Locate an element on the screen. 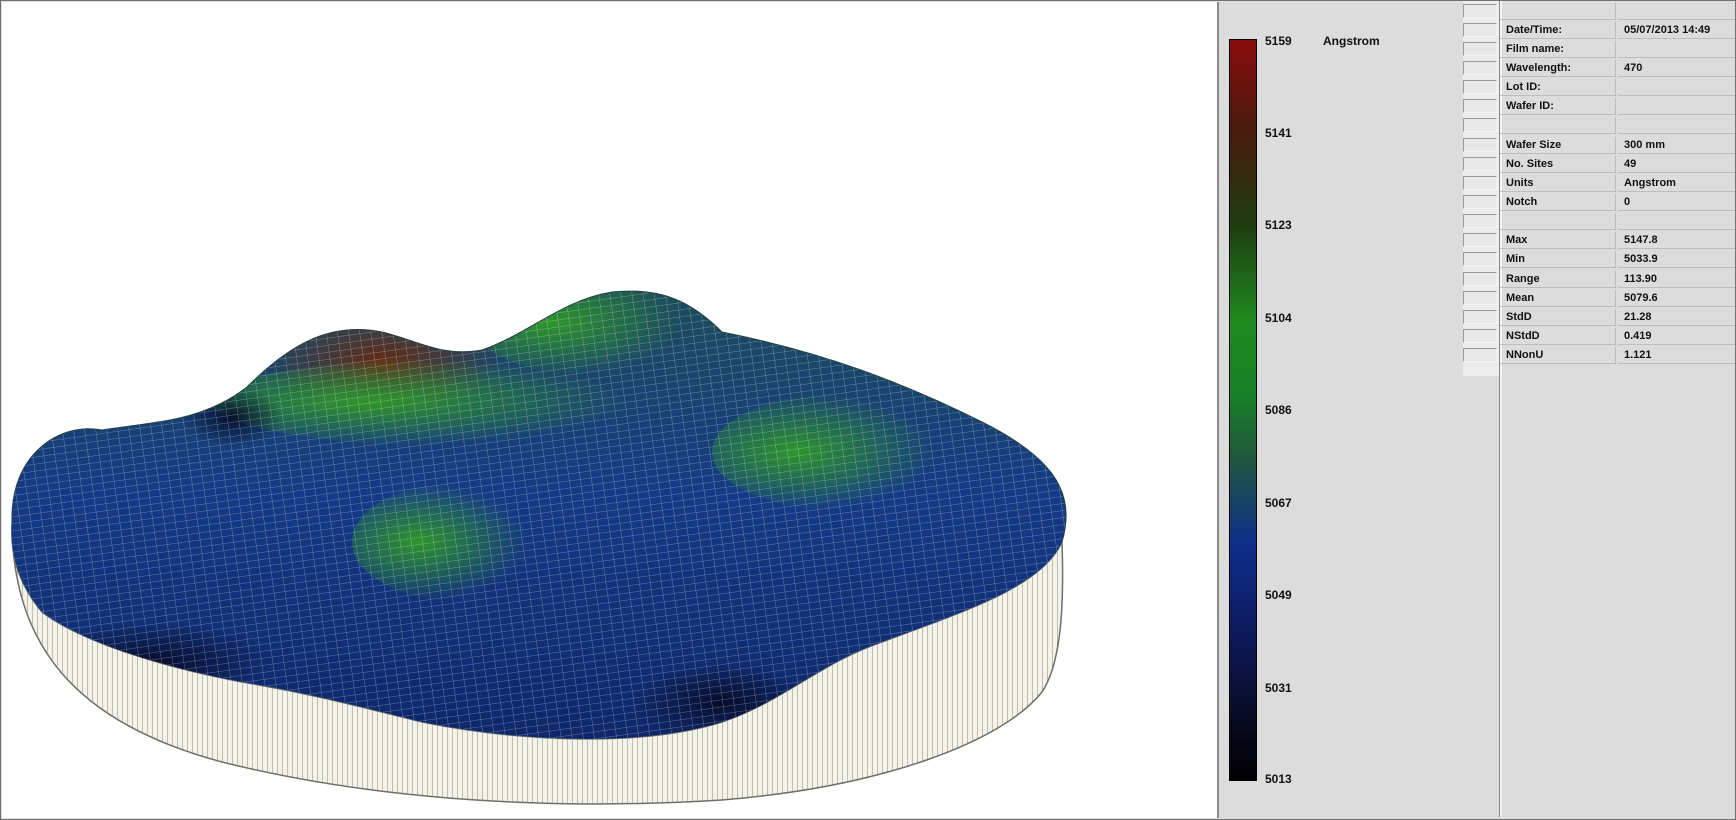  color-scale-tick: 5031 is located at coordinates (1278, 688).